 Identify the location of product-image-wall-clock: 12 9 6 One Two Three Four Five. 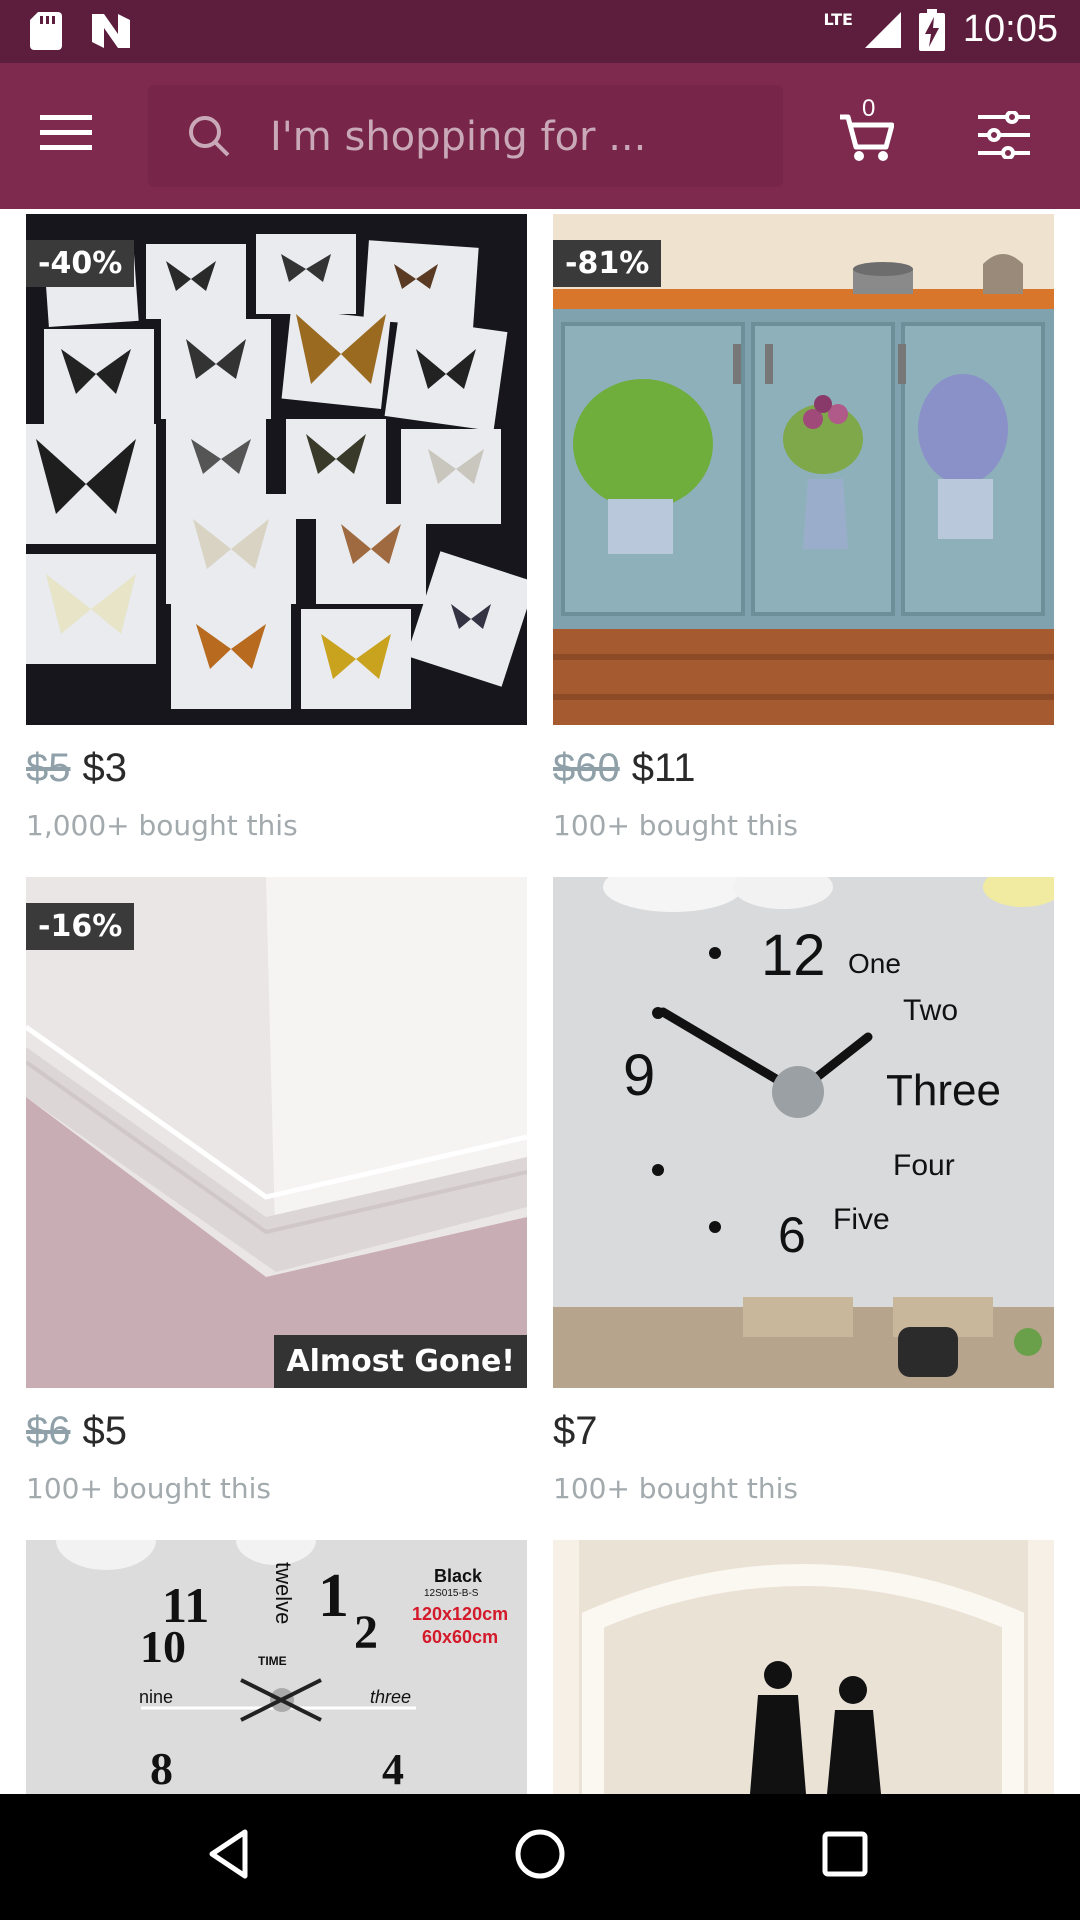
(803, 1132).